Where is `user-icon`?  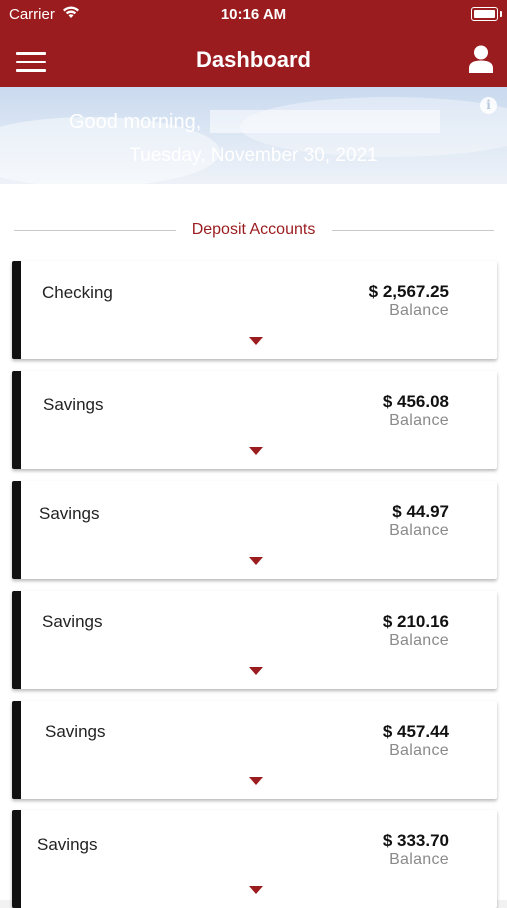
user-icon is located at coordinates (481, 59).